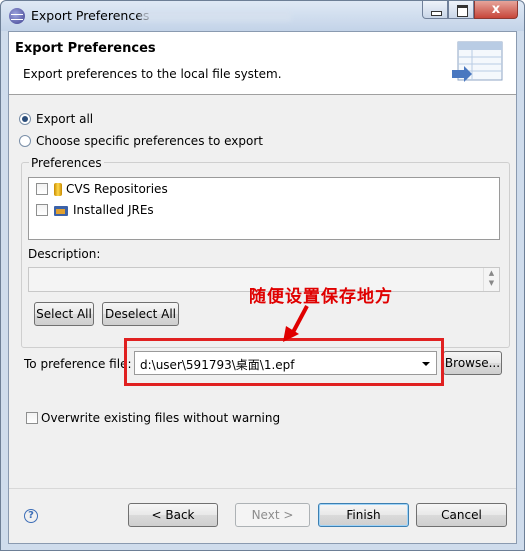  What do you see at coordinates (42, 210) in the screenshot?
I see `installed-jres-checkbox` at bounding box center [42, 210].